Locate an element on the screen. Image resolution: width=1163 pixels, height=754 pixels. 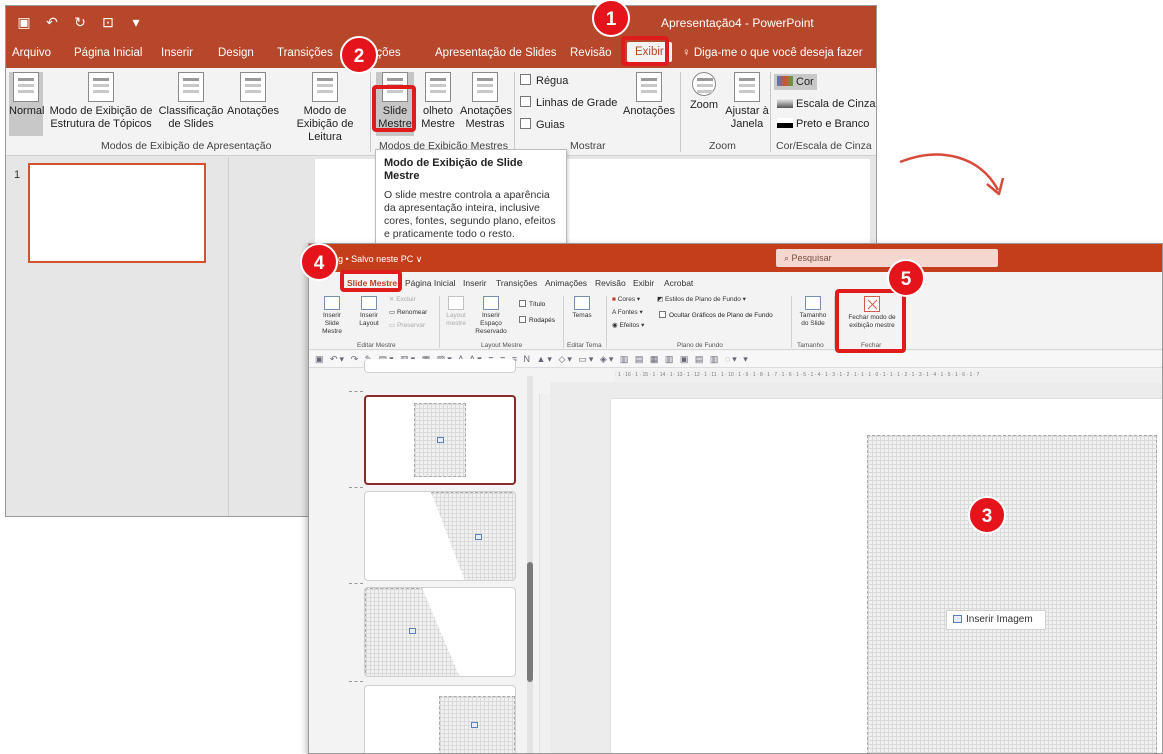
fonts-button: A Fontes ▾ is located at coordinates (627, 313).